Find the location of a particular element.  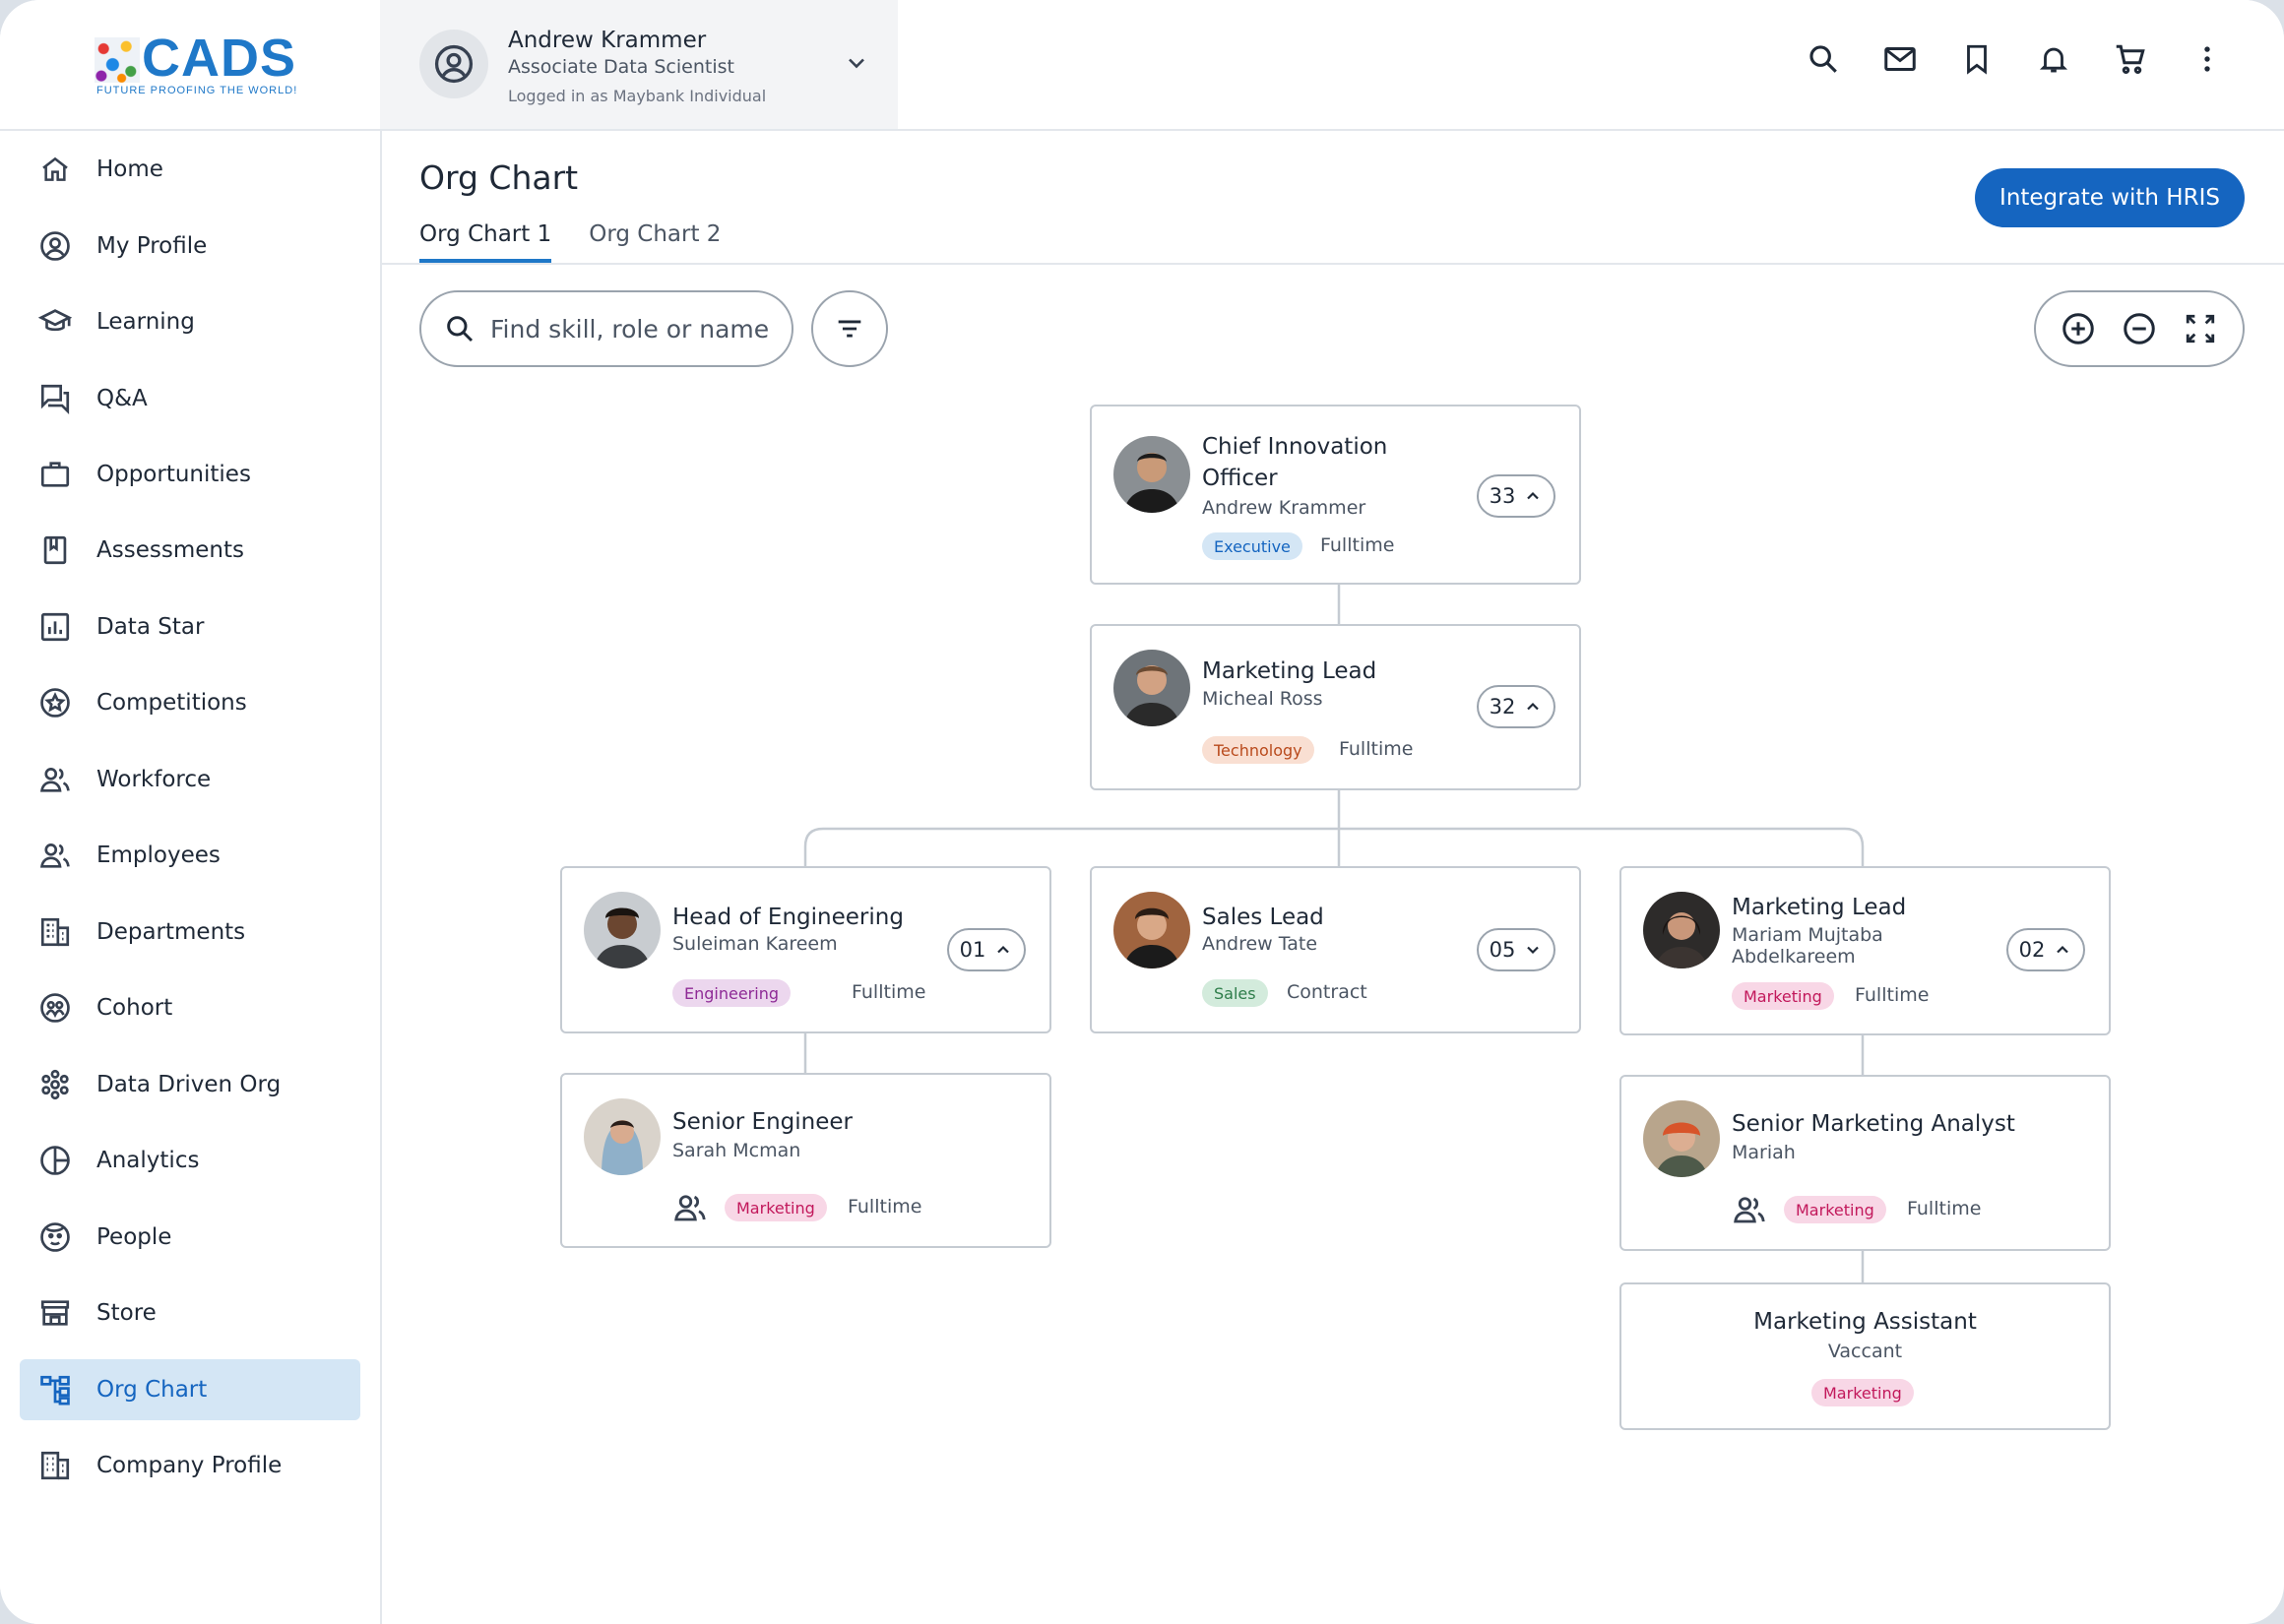

reports-count-toggle: 32 is located at coordinates (1516, 706).